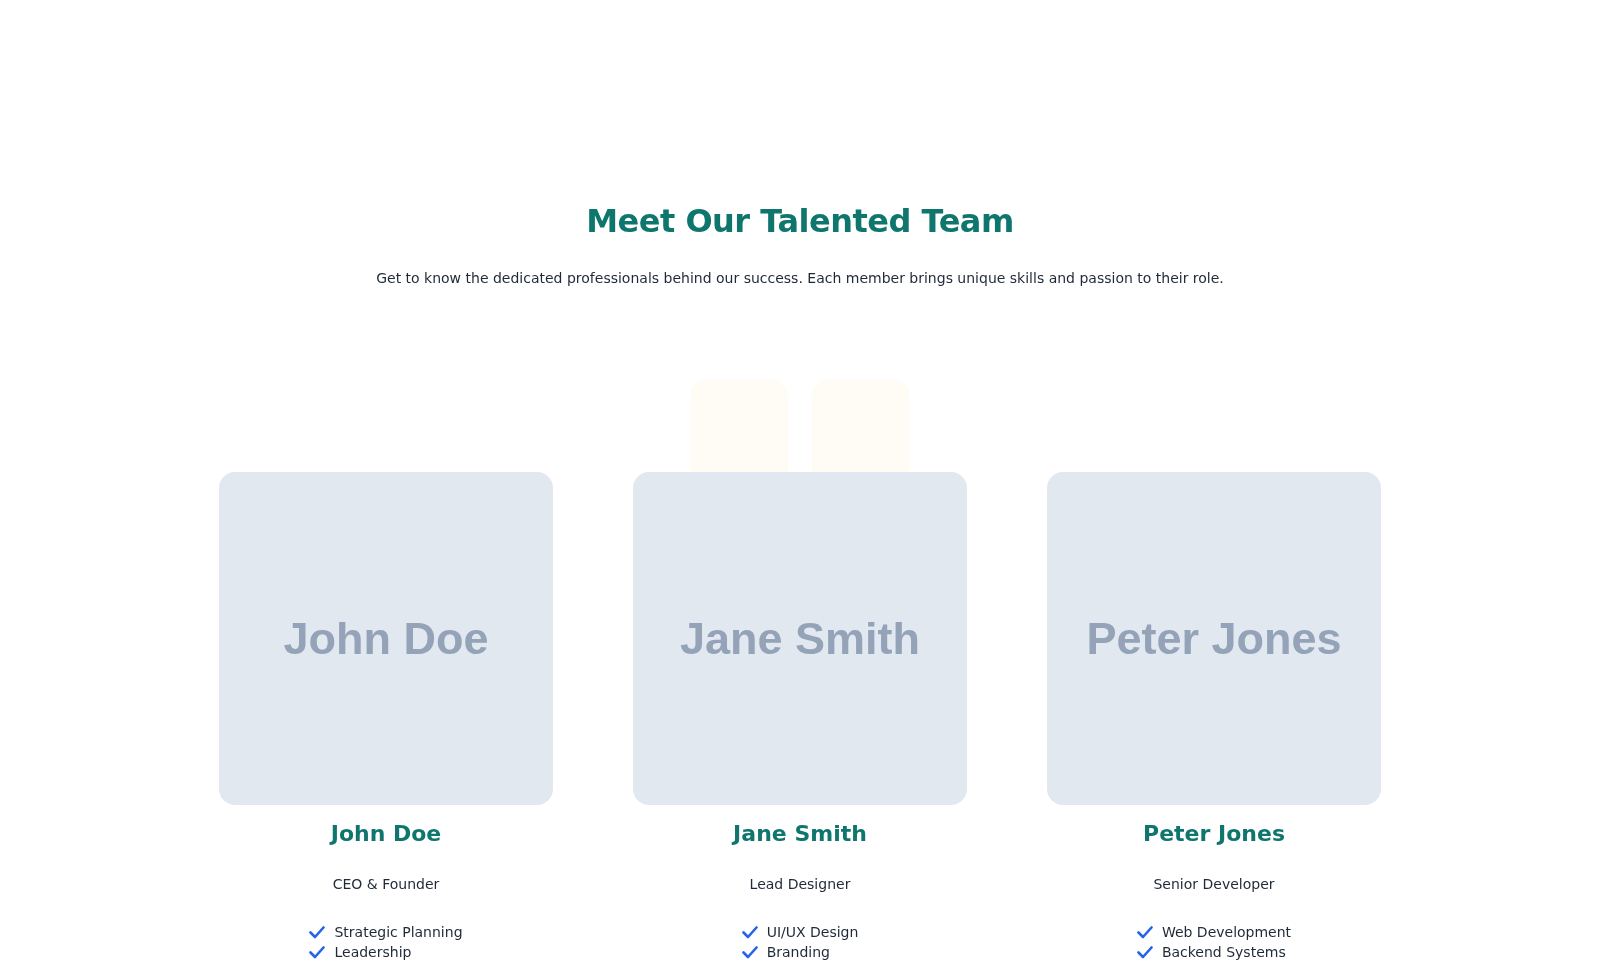 This screenshot has width=1600, height=978. What do you see at coordinates (800, 278) in the screenshot?
I see `section-subtitle: Get to know the dedicated professionals behind our success. Each member brings unique skills and passion to their role.` at bounding box center [800, 278].